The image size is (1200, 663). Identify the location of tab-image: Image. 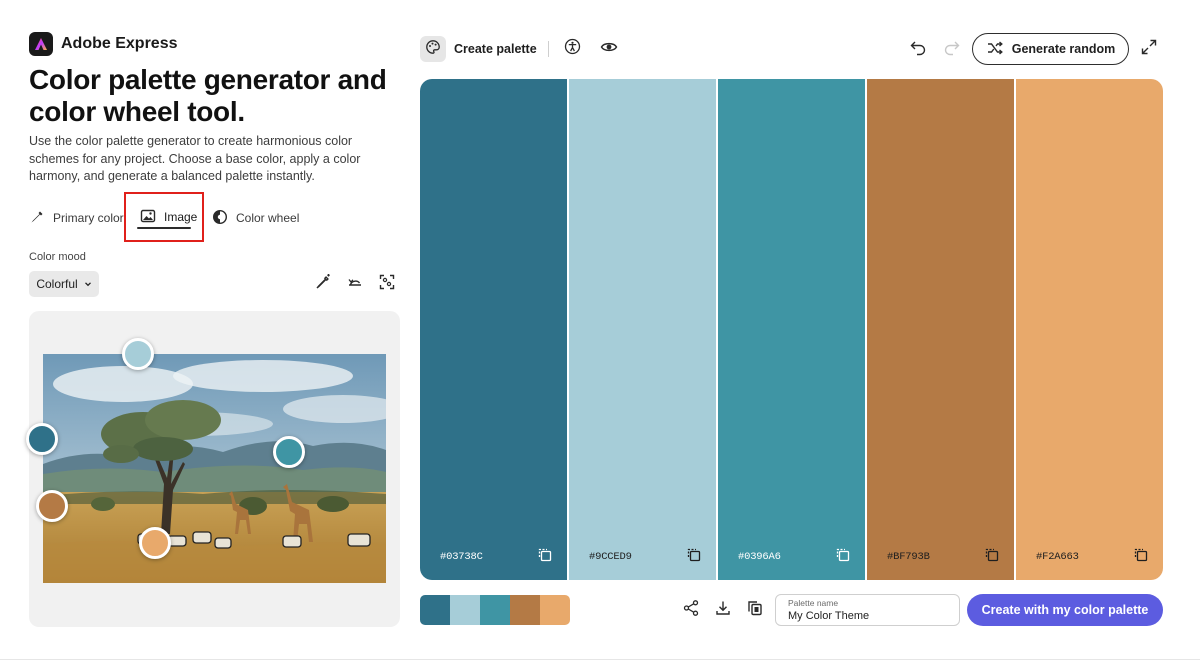
(164, 217).